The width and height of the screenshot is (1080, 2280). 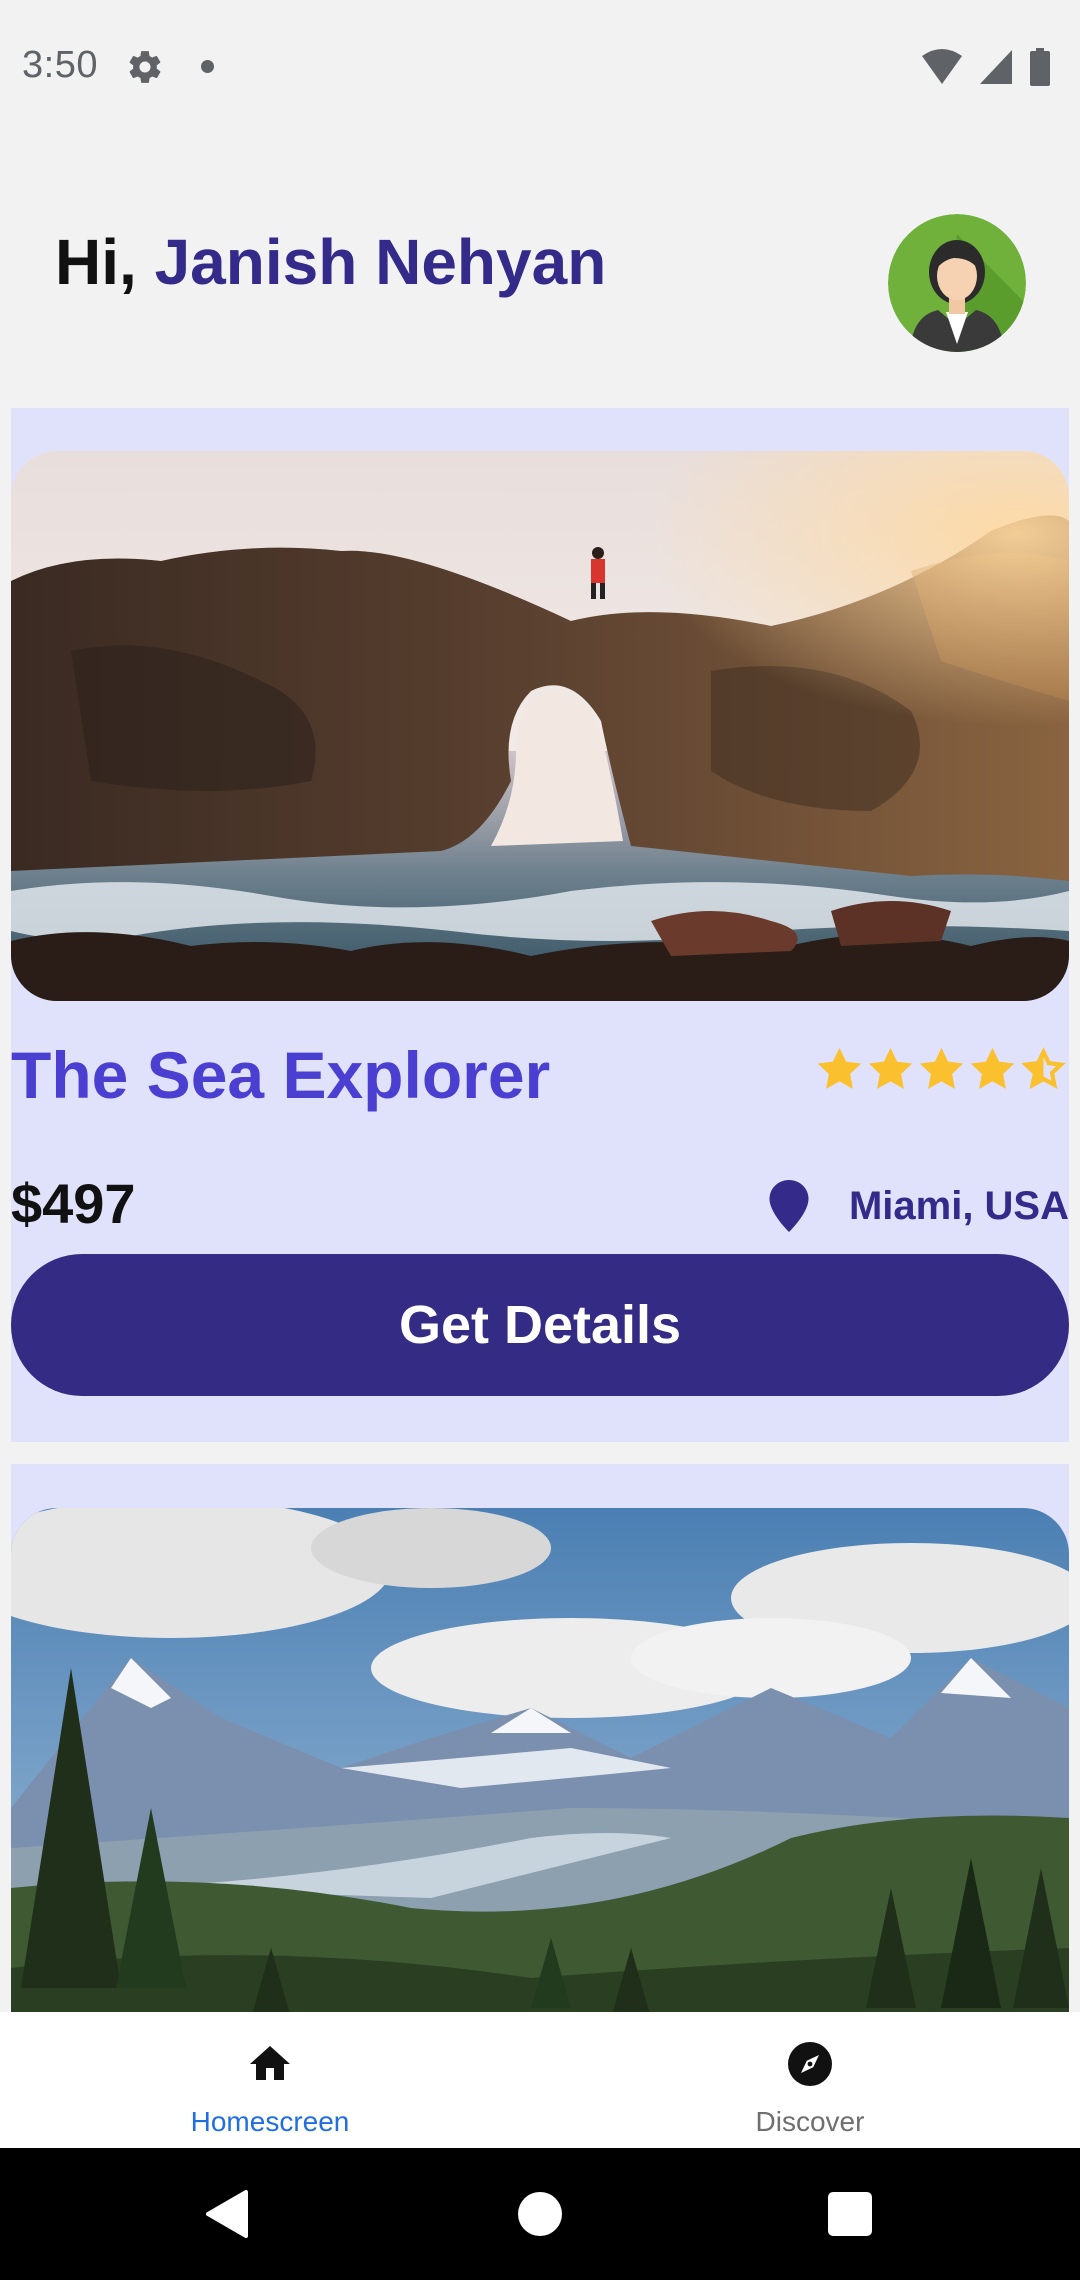 I want to click on nav-label: Discover, so click(x=810, y=2121).